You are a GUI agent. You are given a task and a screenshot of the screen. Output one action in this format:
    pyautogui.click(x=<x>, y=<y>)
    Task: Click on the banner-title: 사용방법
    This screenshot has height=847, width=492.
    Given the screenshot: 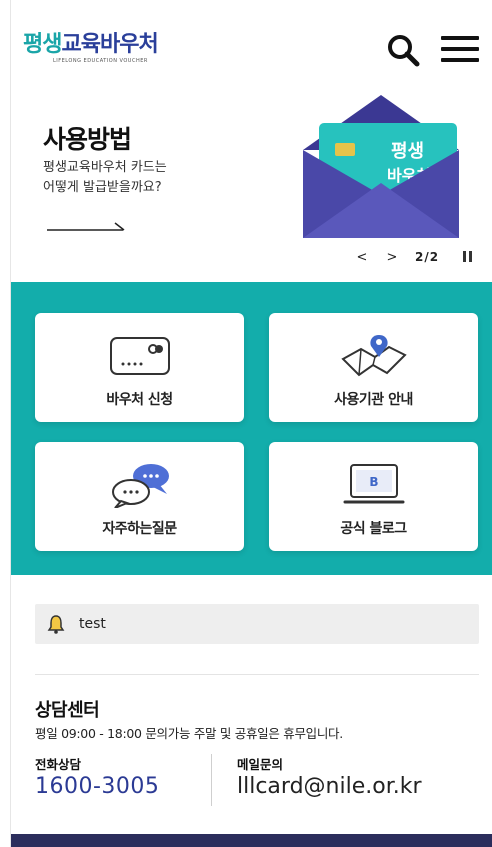 What is the action you would take?
    pyautogui.click(x=87, y=139)
    